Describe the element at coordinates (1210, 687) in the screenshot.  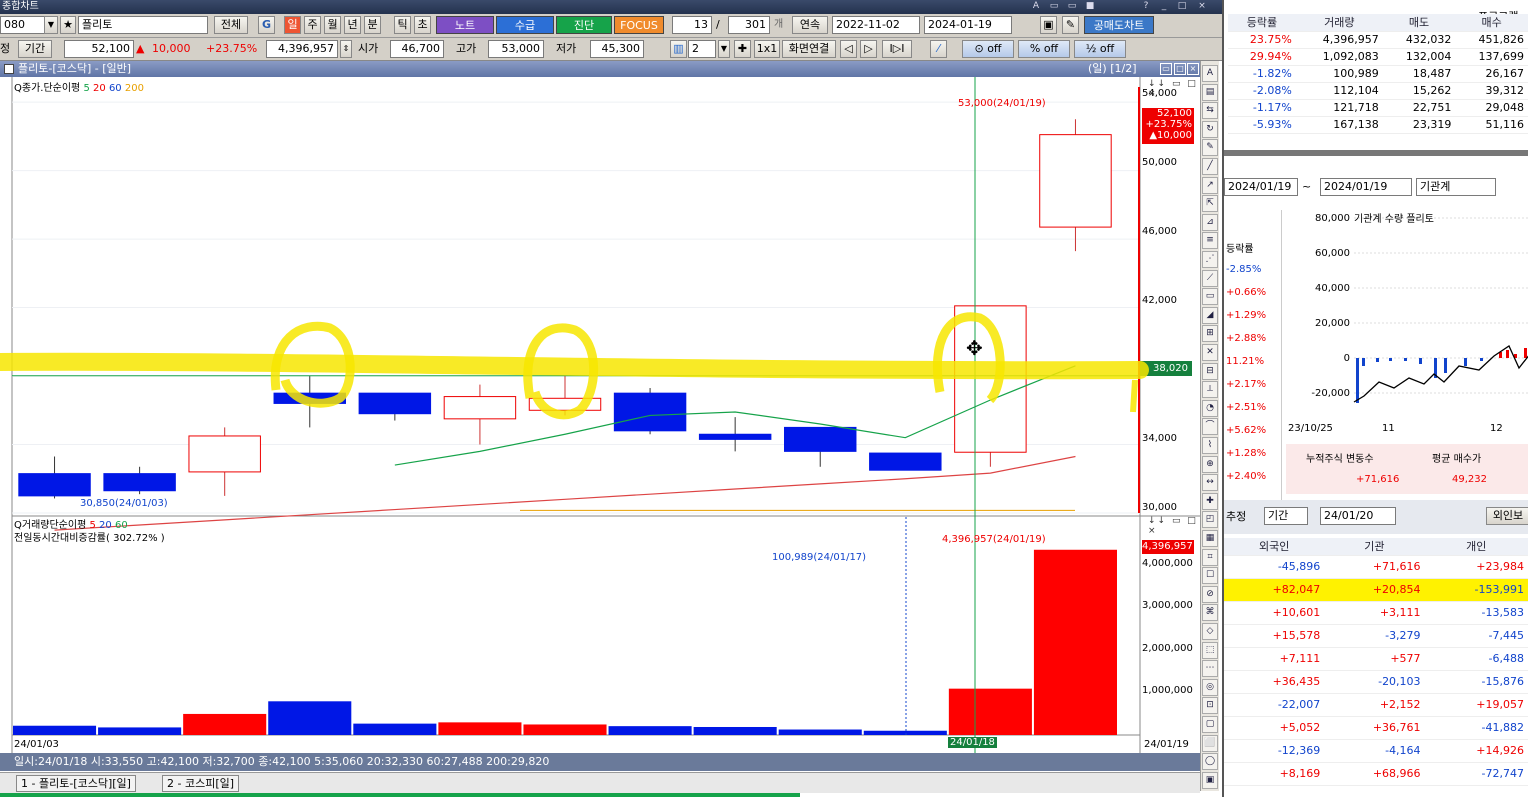
I see `drawing-tool-icon: ◎` at that location.